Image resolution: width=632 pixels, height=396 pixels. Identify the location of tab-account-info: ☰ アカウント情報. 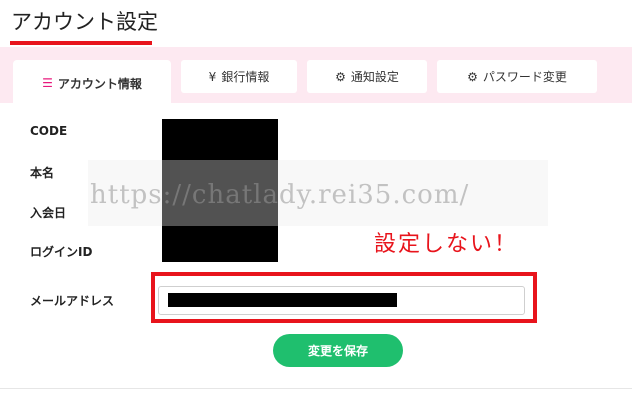
(92, 83).